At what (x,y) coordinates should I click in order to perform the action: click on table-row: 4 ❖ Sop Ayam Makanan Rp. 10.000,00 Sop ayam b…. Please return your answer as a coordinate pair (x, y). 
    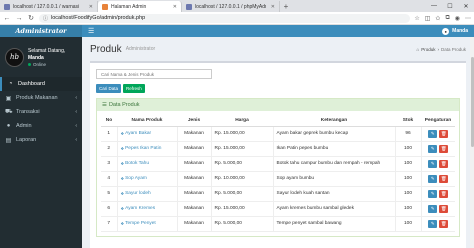
    Looking at the image, I should click on (278, 179).